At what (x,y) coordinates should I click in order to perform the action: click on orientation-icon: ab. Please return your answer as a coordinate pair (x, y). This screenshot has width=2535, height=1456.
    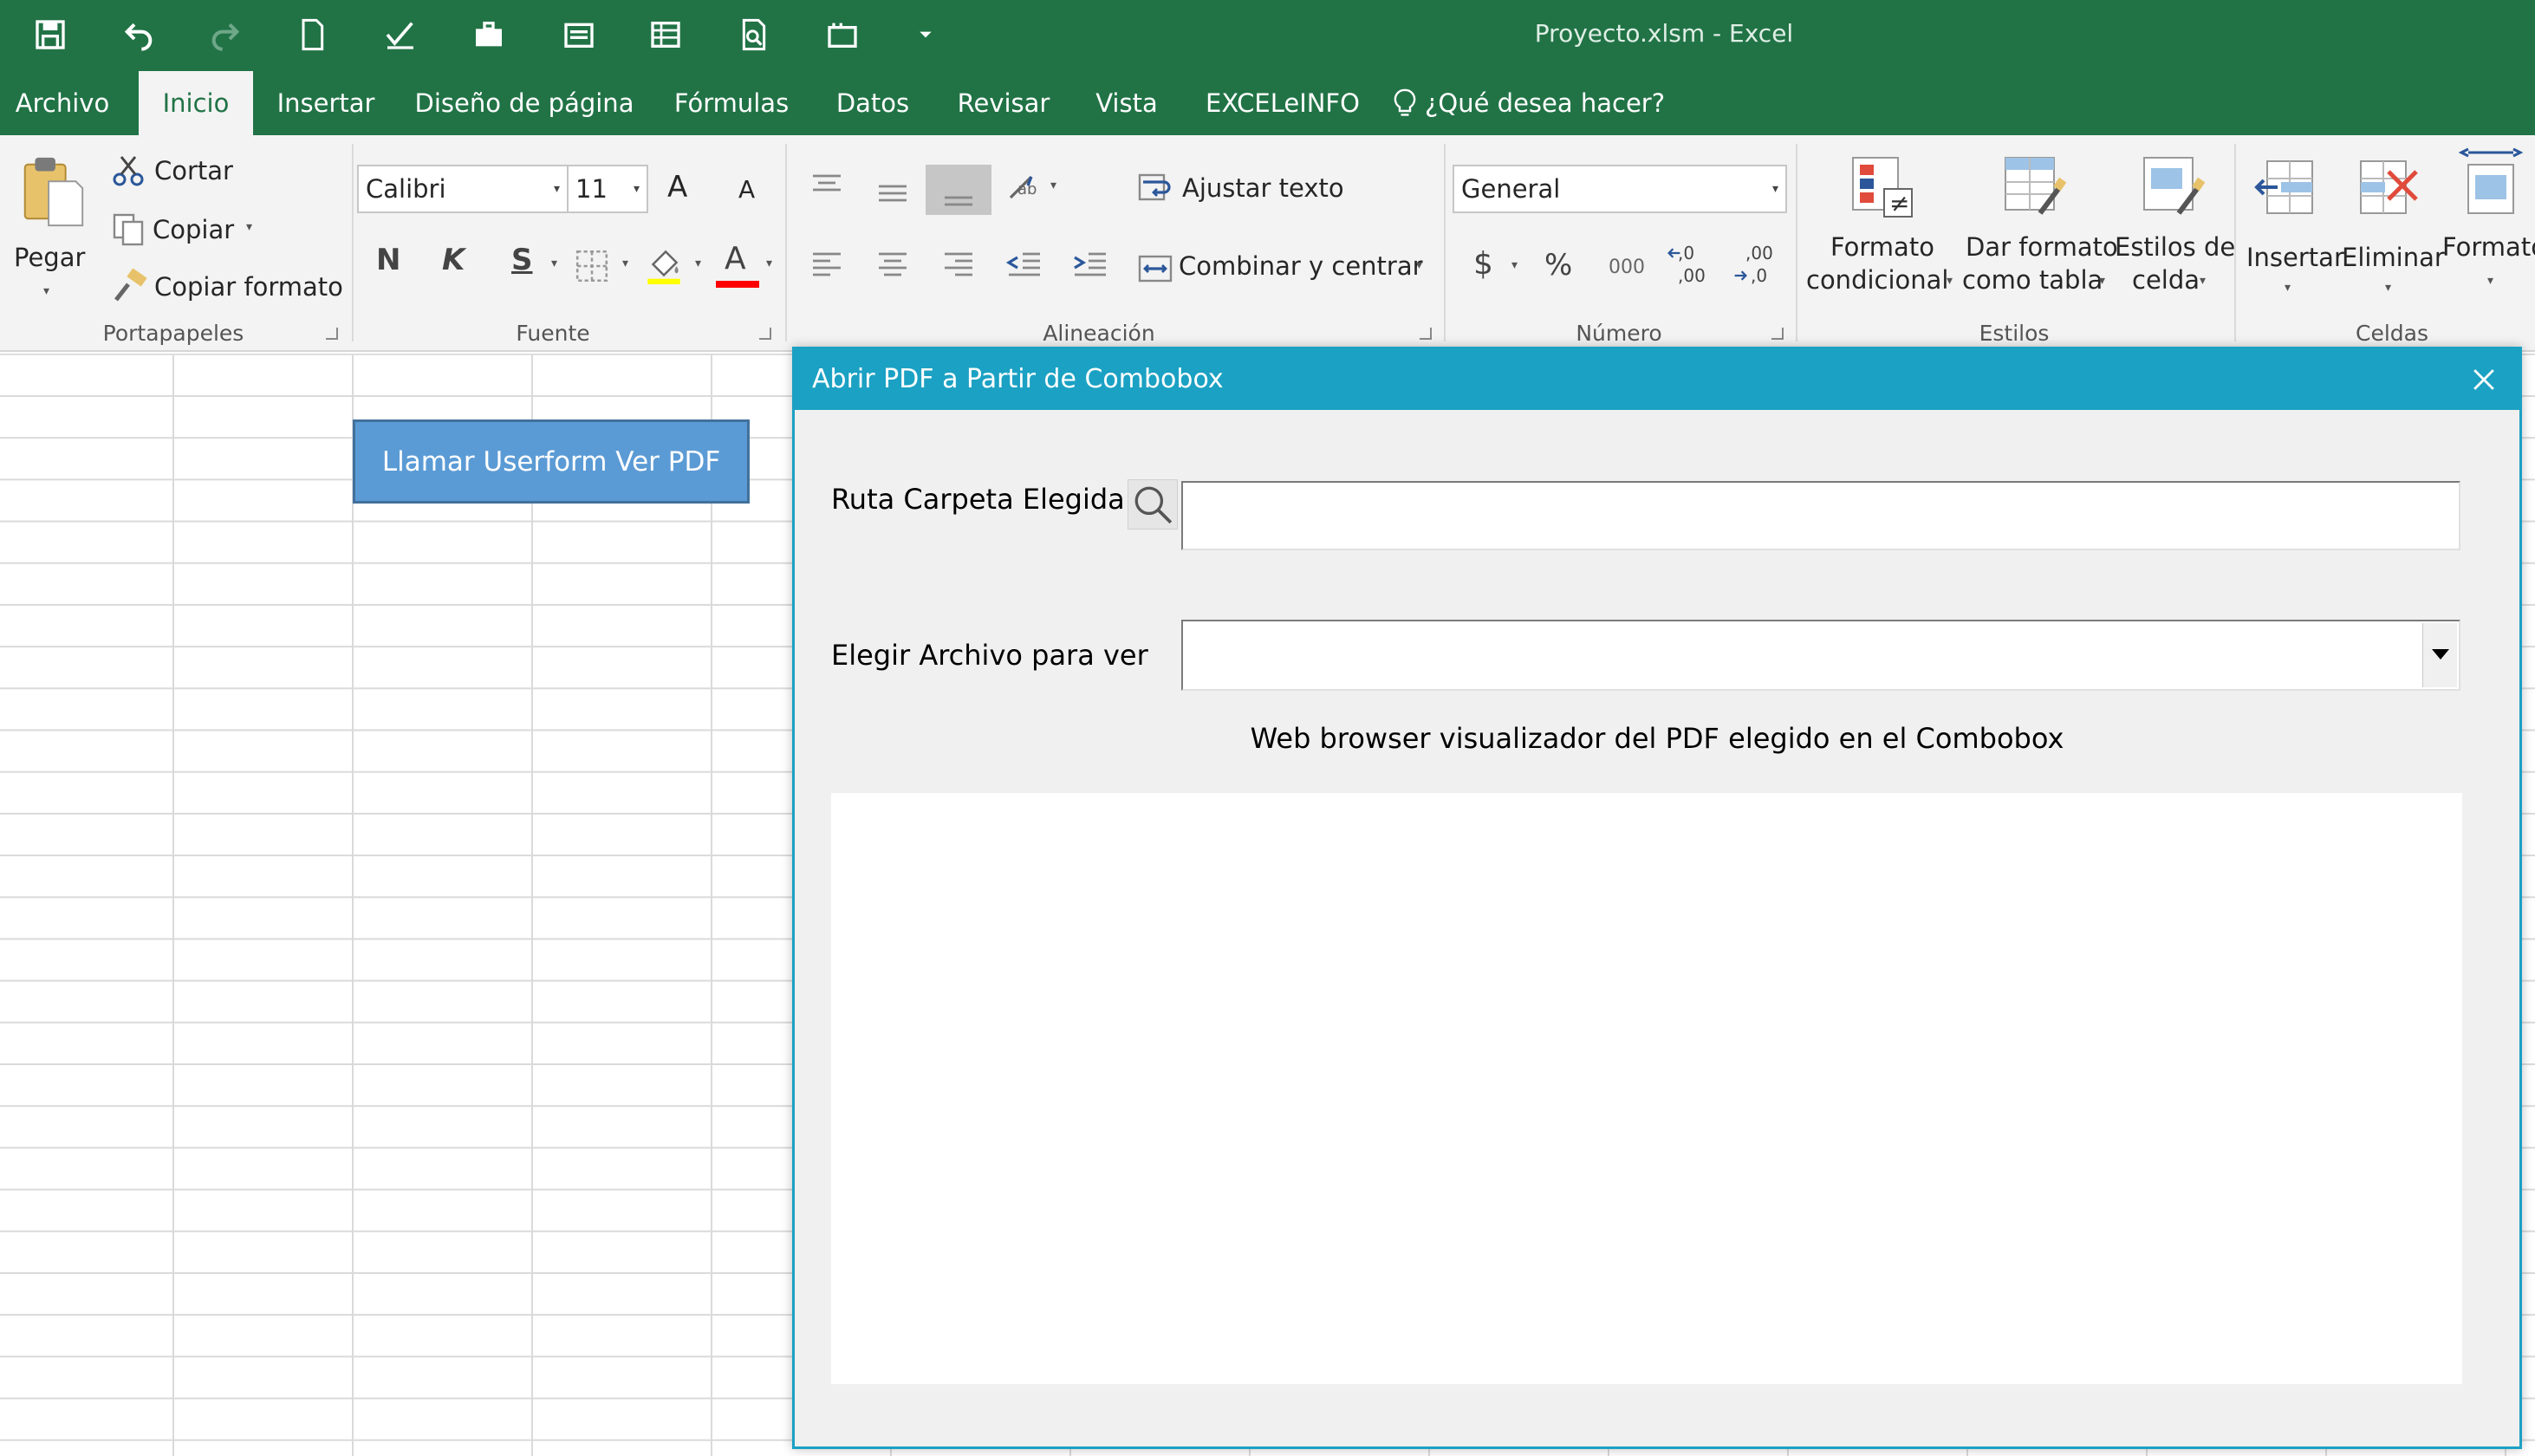
    Looking at the image, I should click on (1028, 189).